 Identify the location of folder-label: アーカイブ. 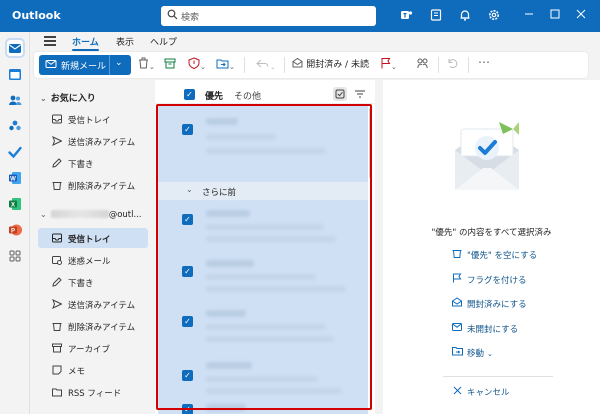
(89, 350).